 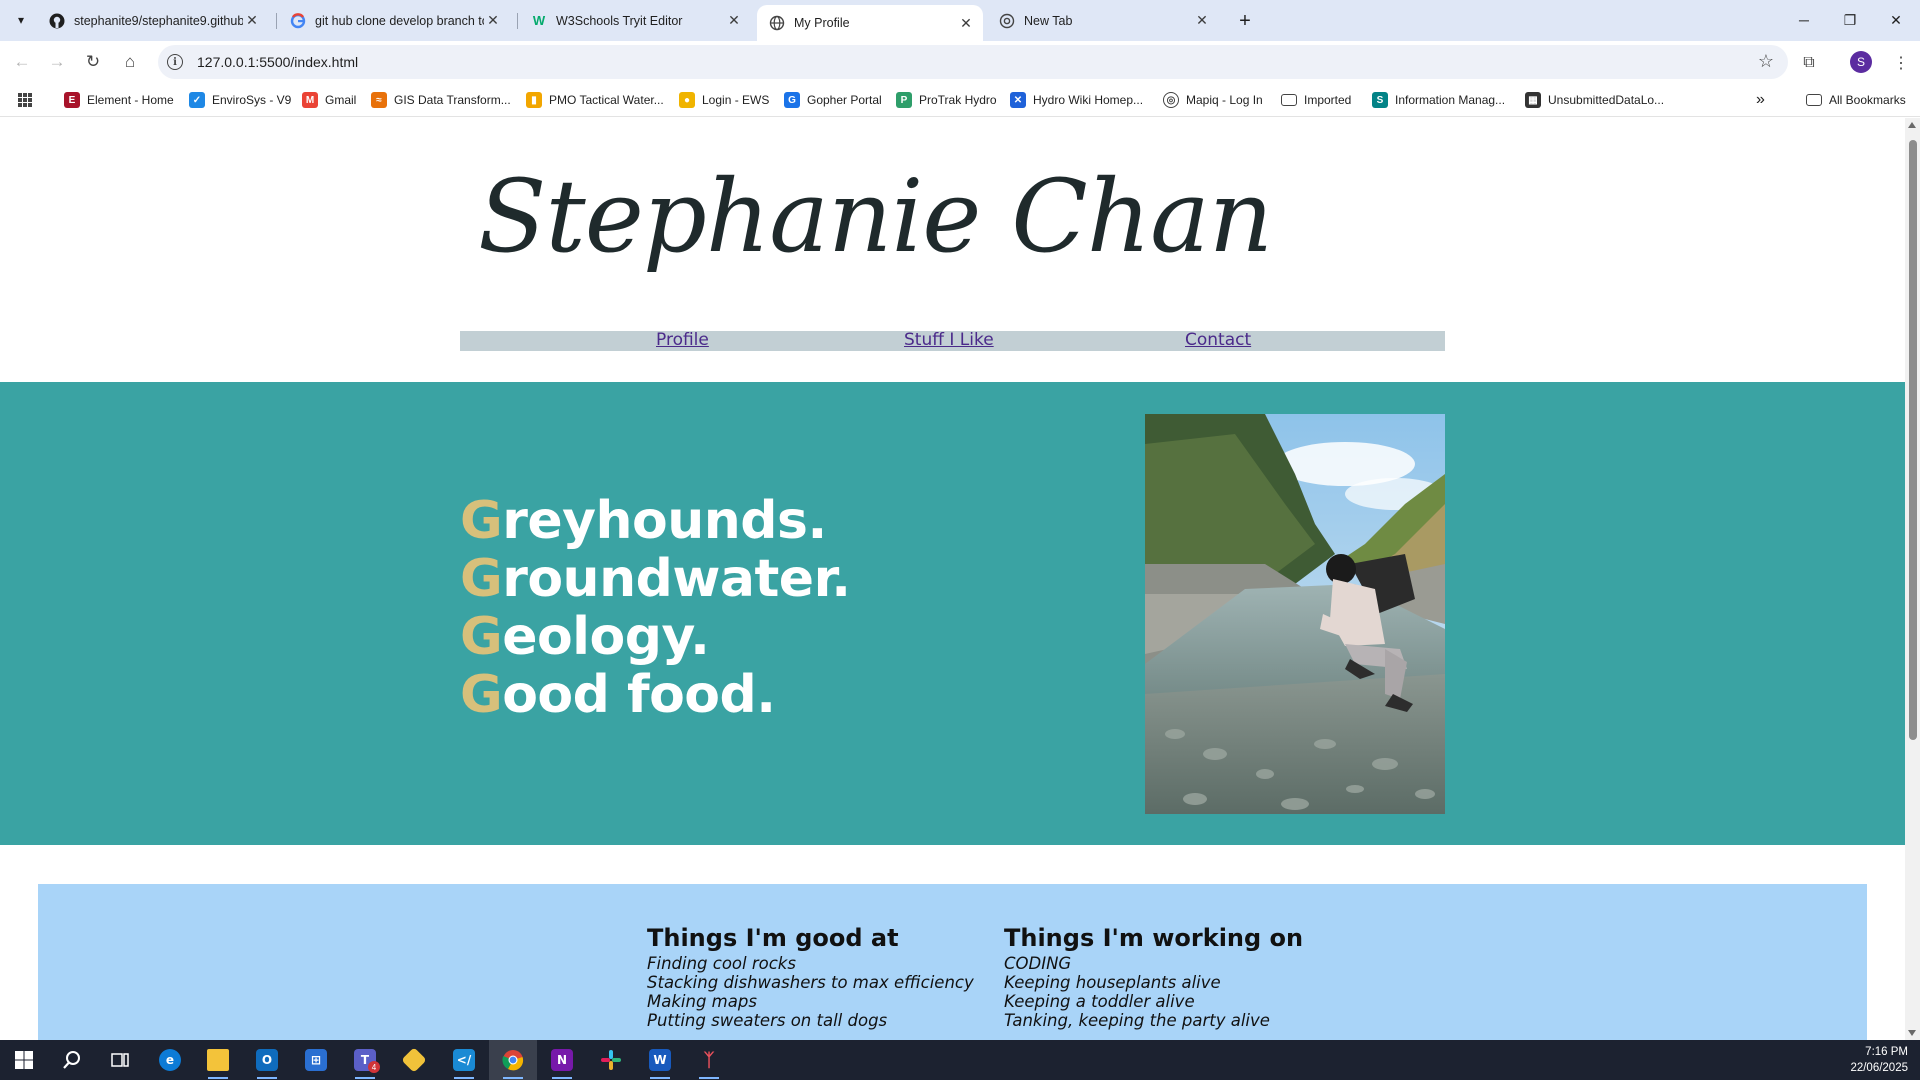 I want to click on window-close-icon: ✕, so click(x=1896, y=20).